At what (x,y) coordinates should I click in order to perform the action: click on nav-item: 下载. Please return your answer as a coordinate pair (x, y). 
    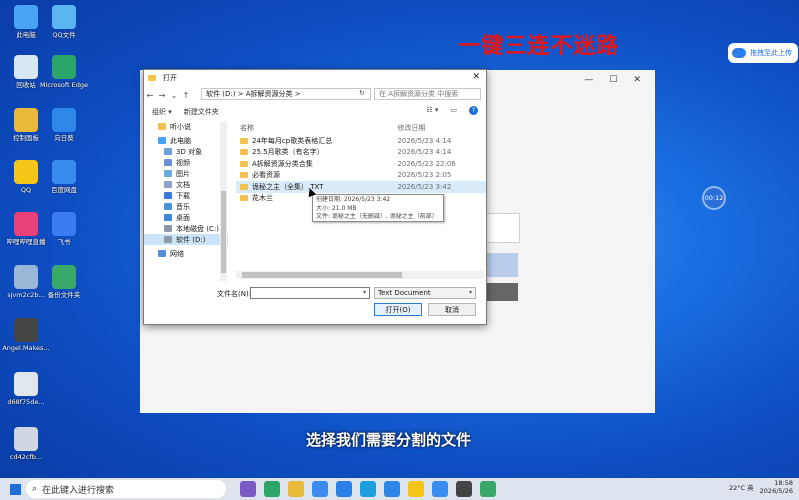
    Looking at the image, I should click on (186, 195).